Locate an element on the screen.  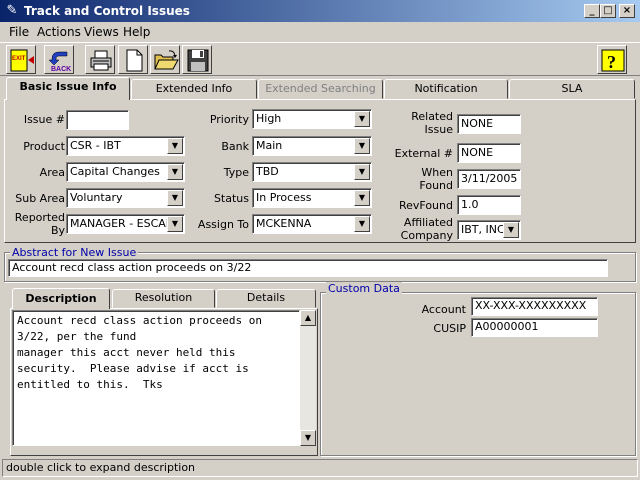
product-value: CSR - IBT is located at coordinates (95, 145).